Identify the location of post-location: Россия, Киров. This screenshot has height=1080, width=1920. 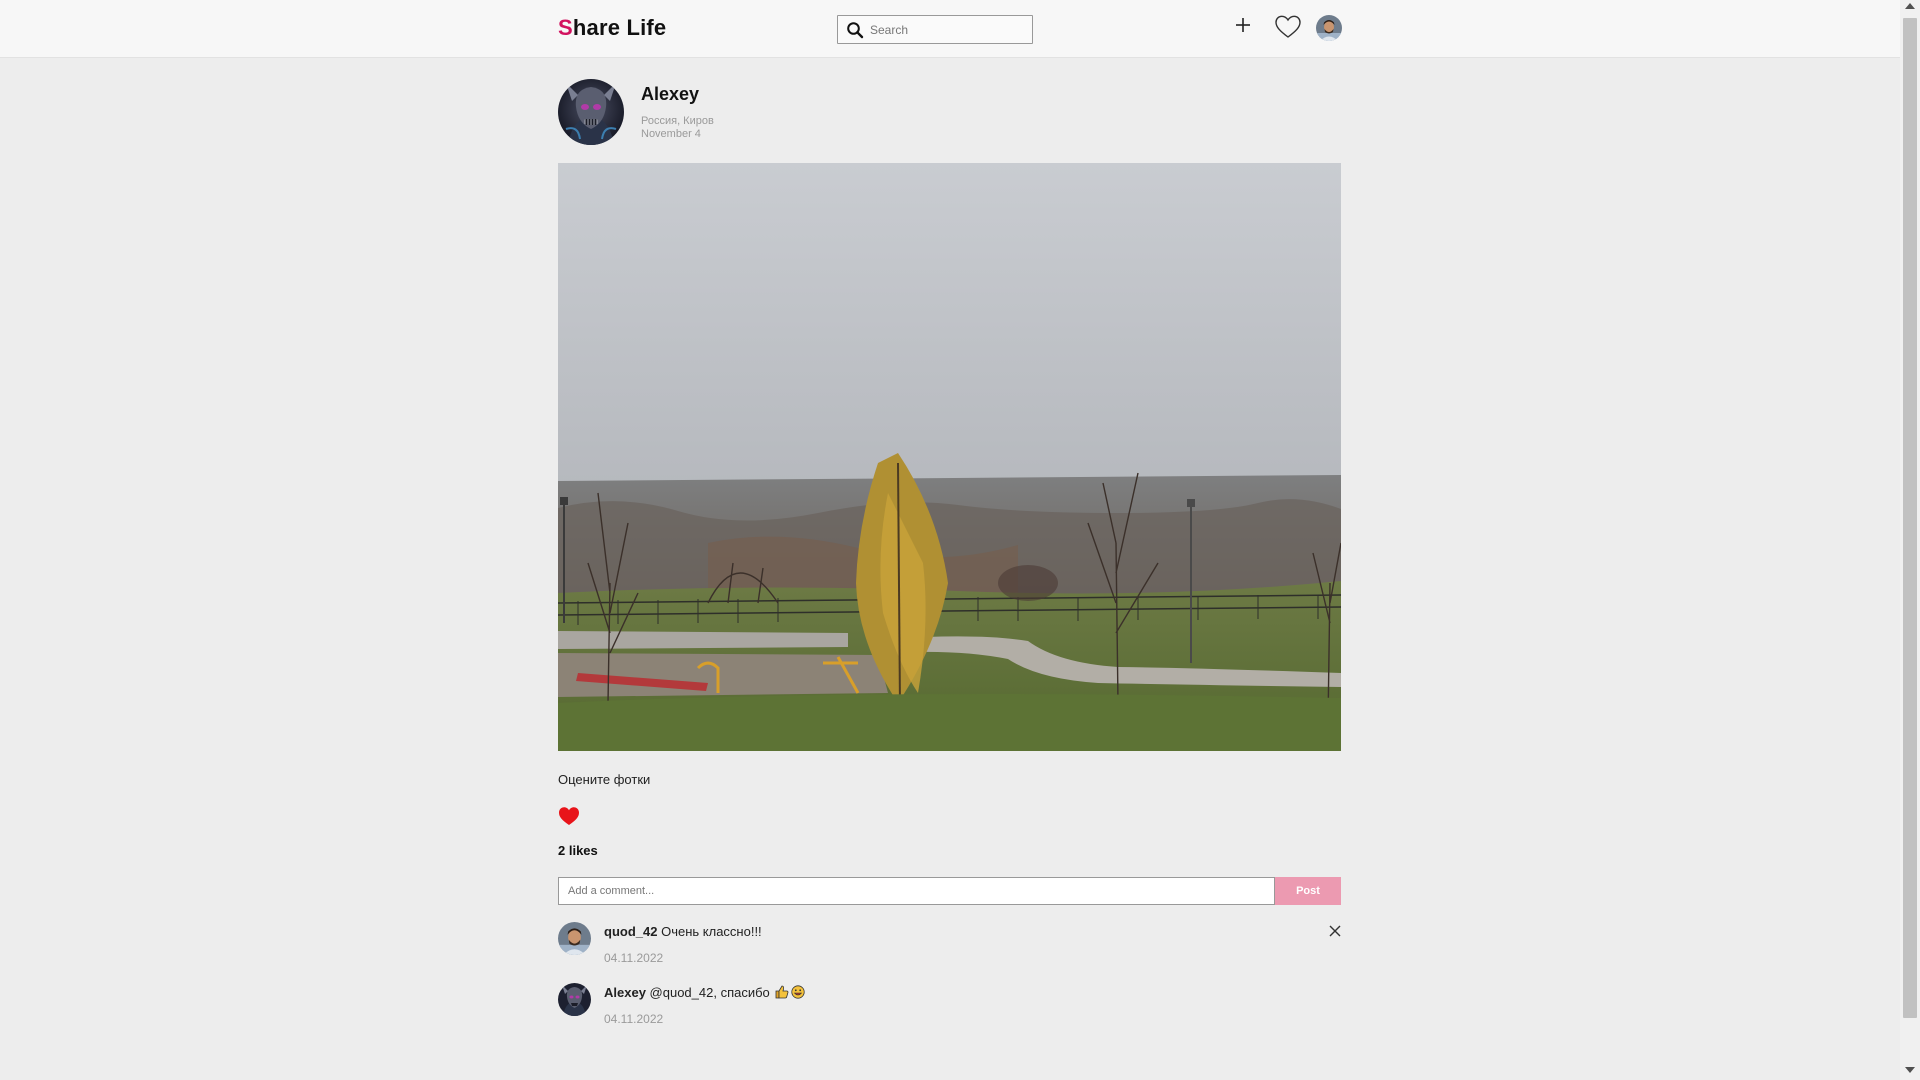
(677, 121).